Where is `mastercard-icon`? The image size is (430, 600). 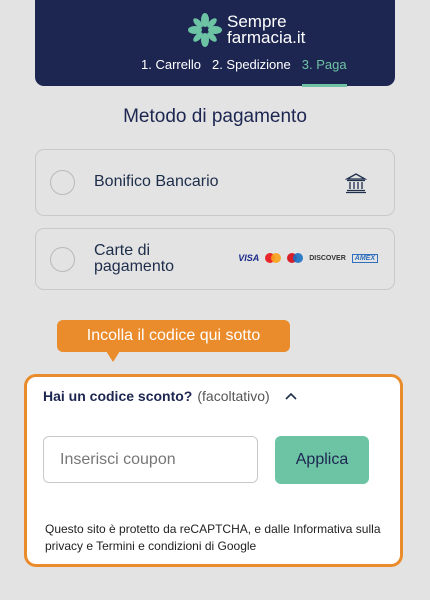 mastercard-icon is located at coordinates (273, 258).